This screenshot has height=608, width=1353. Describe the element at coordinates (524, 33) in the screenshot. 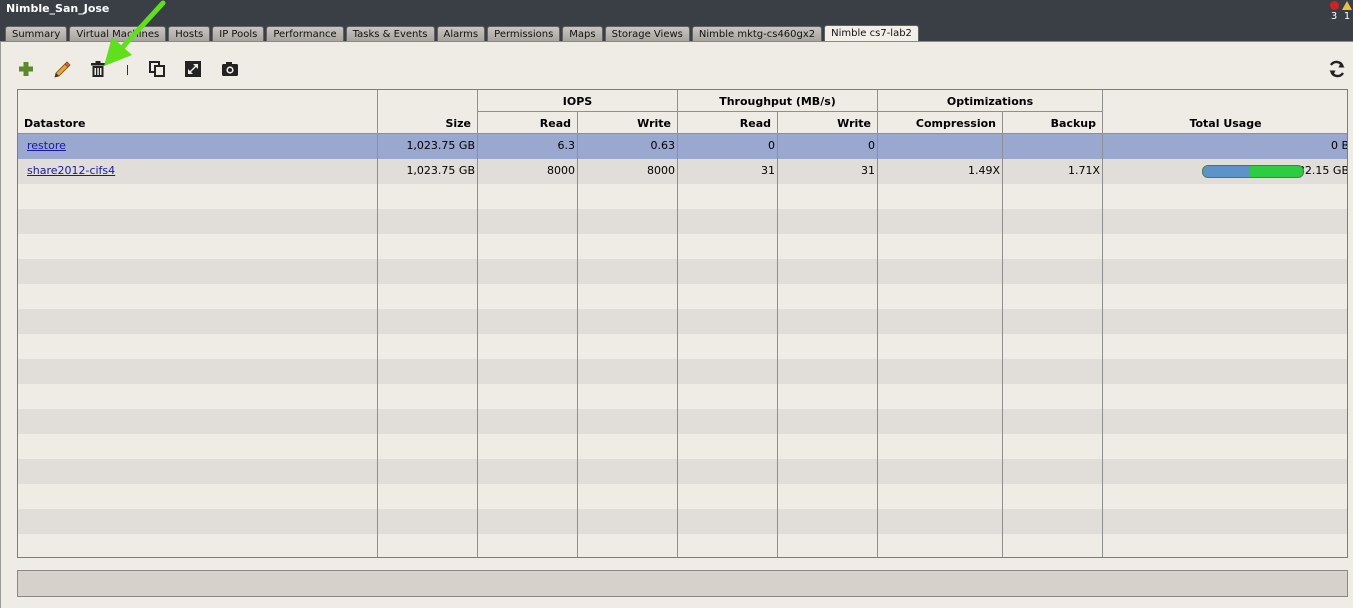

I see `tab-permissions: Permissions` at that location.